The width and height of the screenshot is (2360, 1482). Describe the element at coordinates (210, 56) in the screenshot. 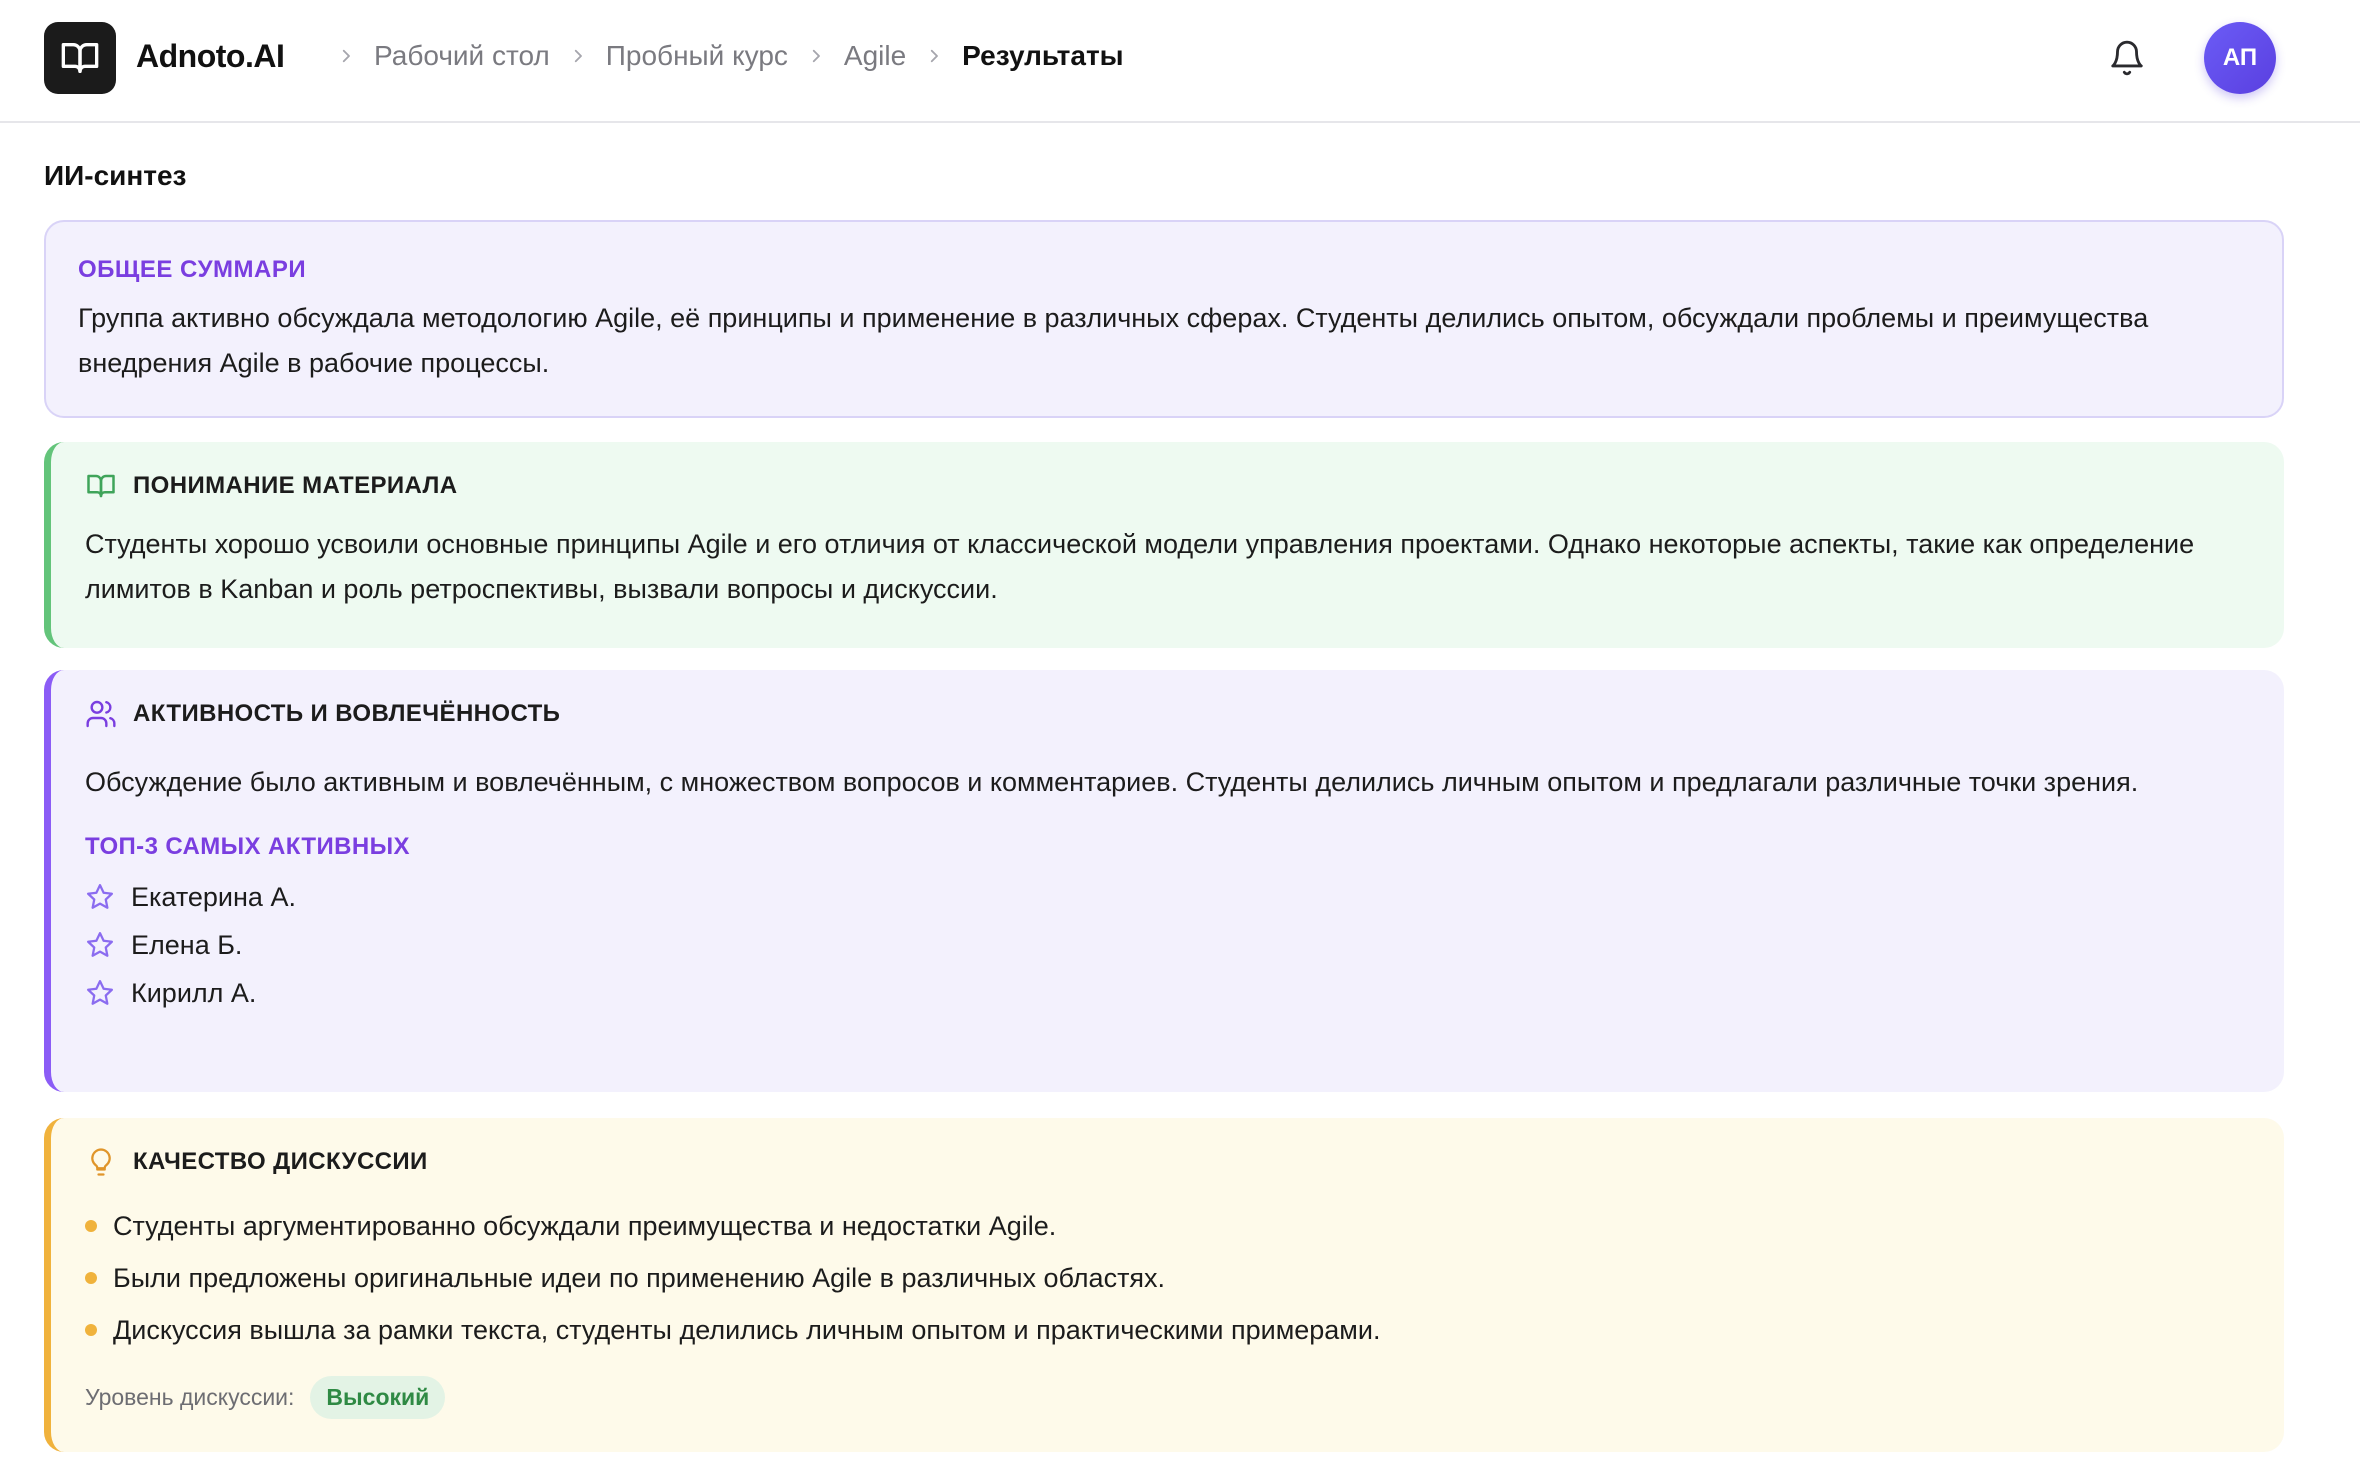

I see `brand-name: Adnoto.AI` at that location.